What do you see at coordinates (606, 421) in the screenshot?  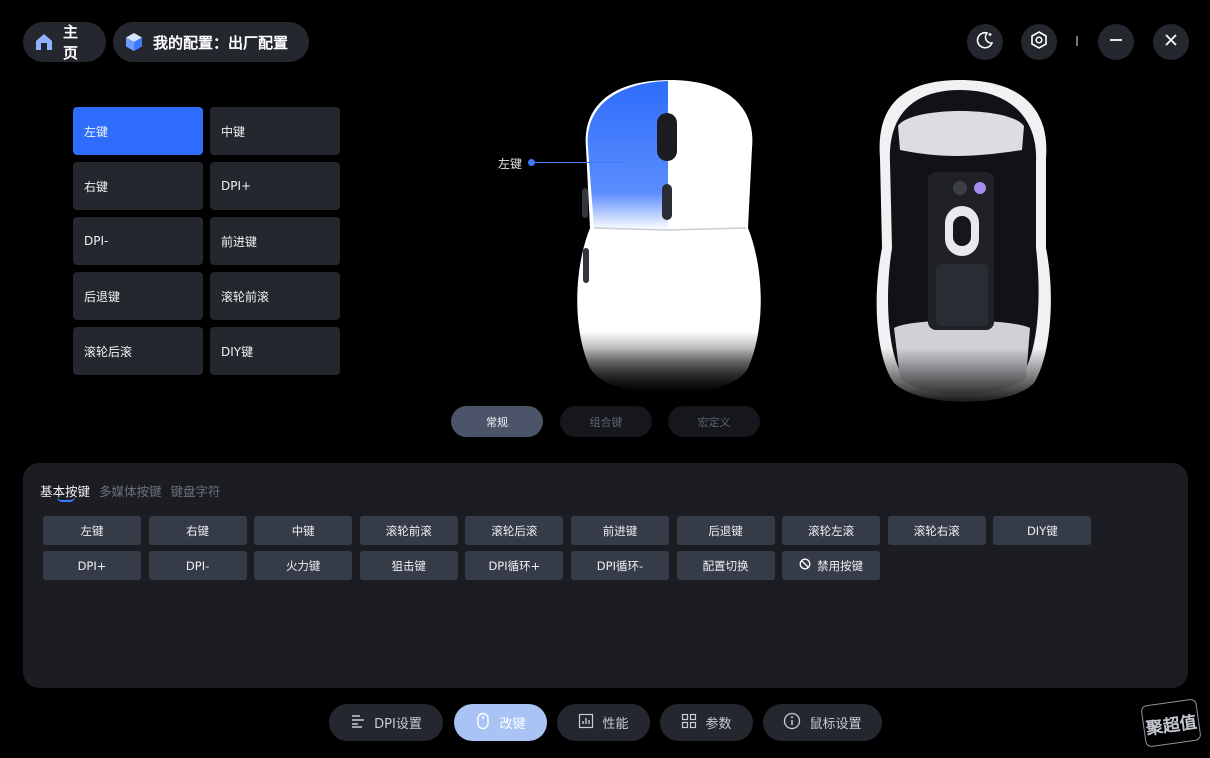 I see `tab-combo: 组合键` at bounding box center [606, 421].